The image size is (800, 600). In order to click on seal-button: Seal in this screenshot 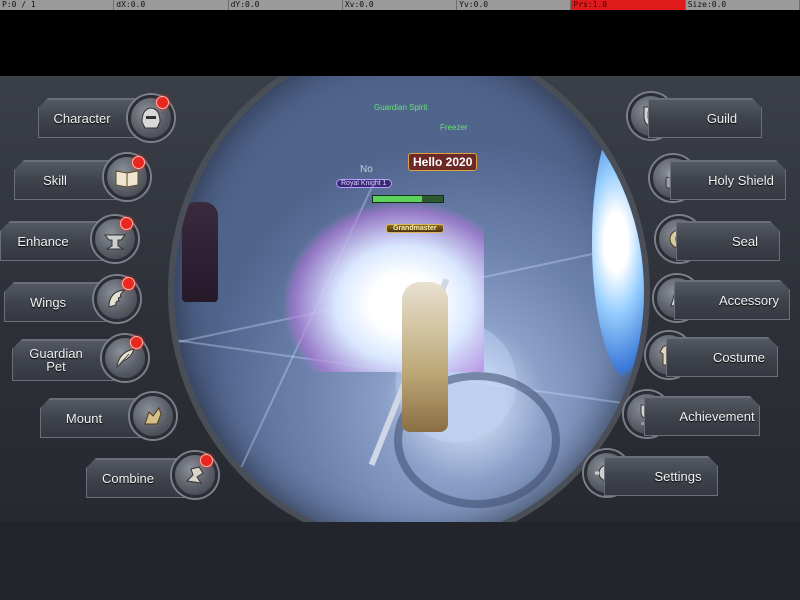, I will do `click(728, 241)`.